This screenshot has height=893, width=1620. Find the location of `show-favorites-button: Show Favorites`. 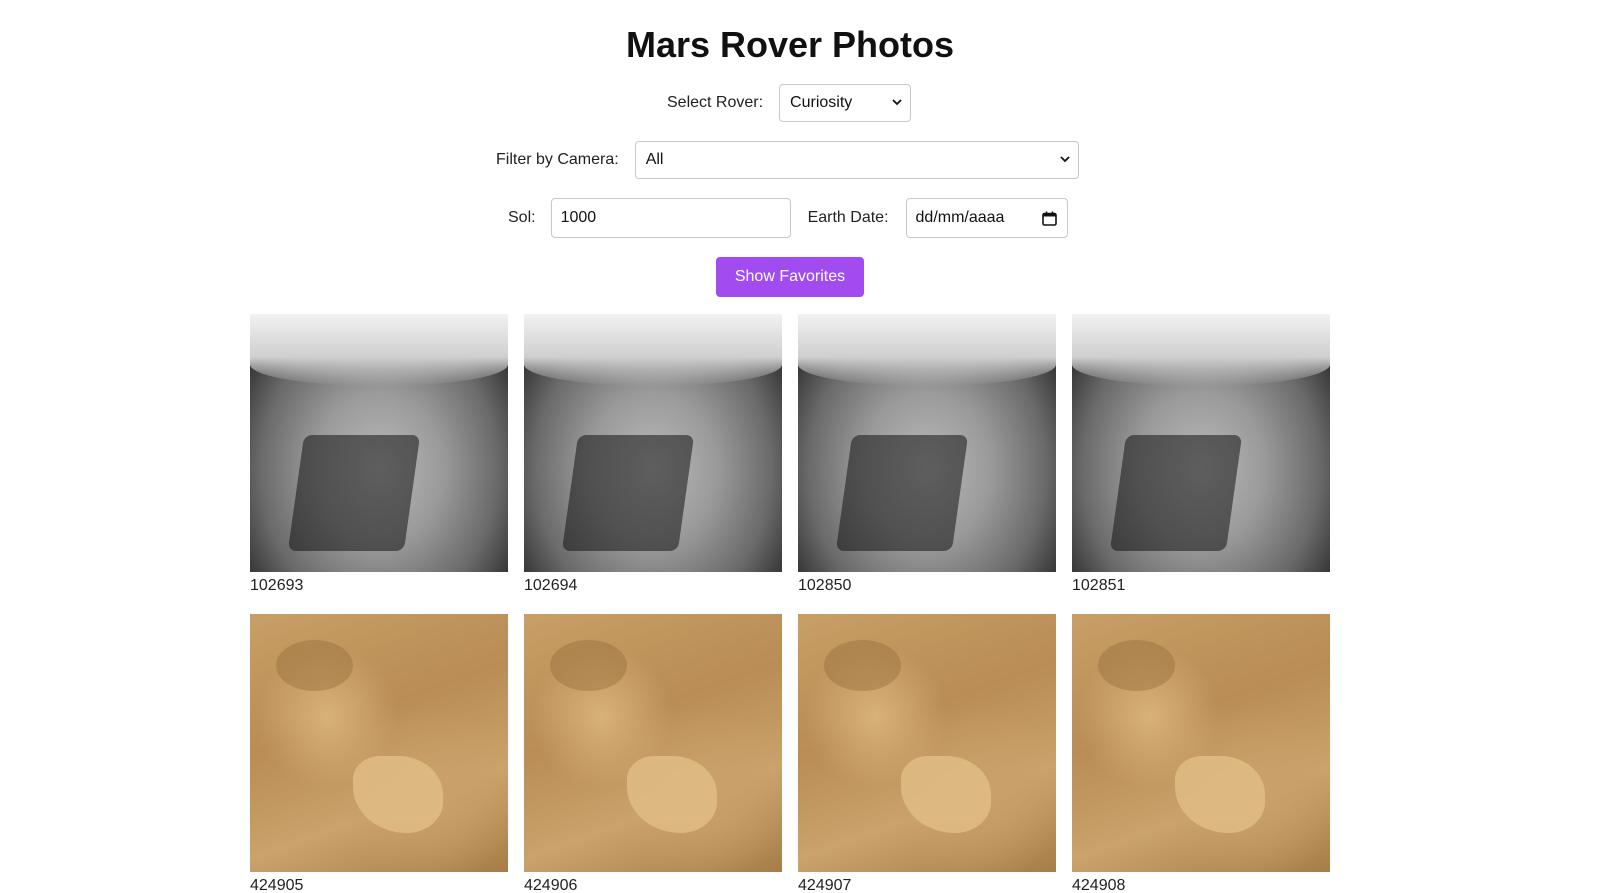

show-favorites-button: Show Favorites is located at coordinates (790, 277).